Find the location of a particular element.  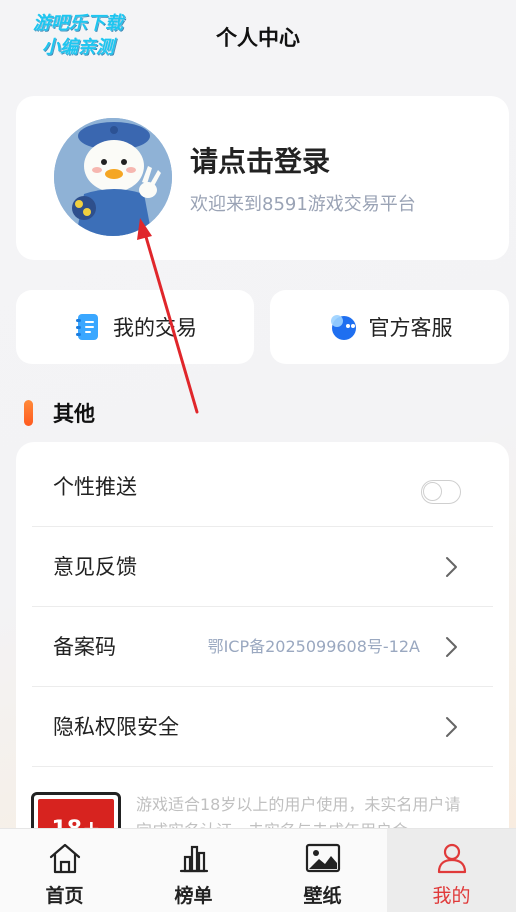

toggle-knob is located at coordinates (432, 491).